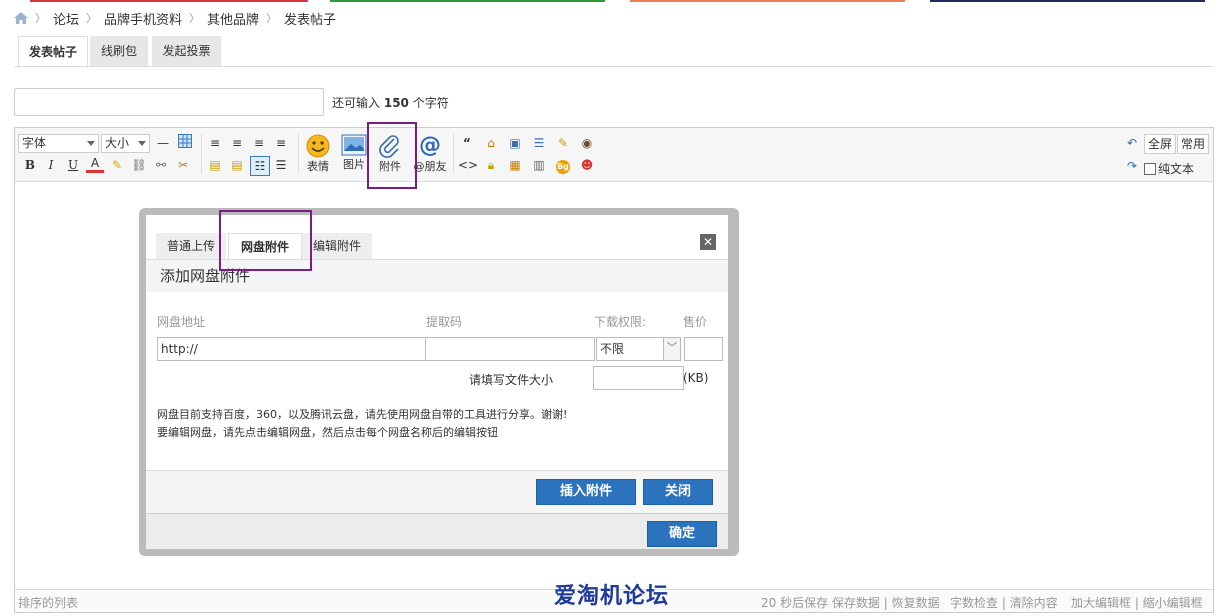 This screenshot has height=616, width=1227. What do you see at coordinates (185, 143) in the screenshot?
I see `table-icon` at bounding box center [185, 143].